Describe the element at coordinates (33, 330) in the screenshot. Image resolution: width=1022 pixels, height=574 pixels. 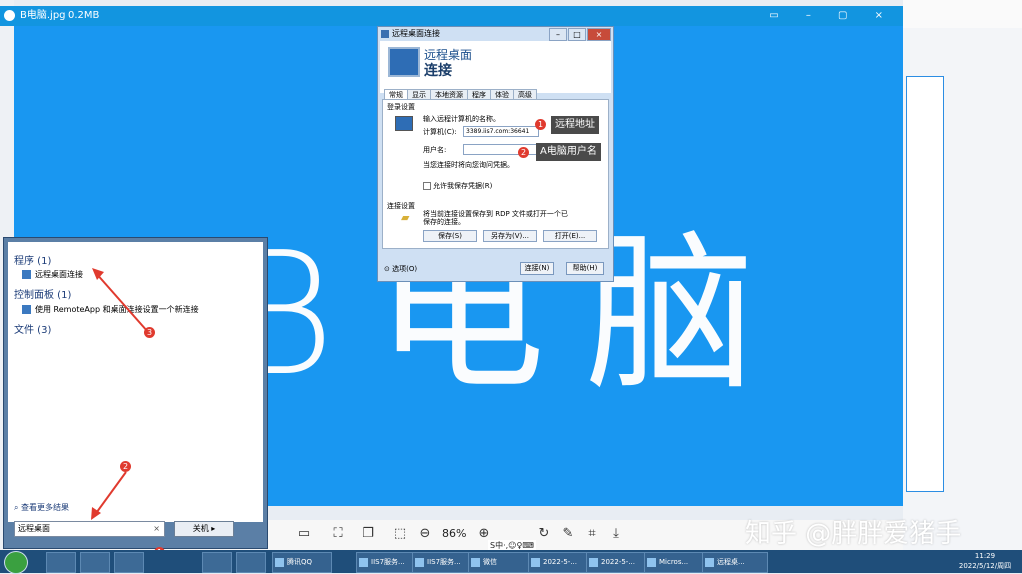
I see `files-group: 文件 (3)` at that location.